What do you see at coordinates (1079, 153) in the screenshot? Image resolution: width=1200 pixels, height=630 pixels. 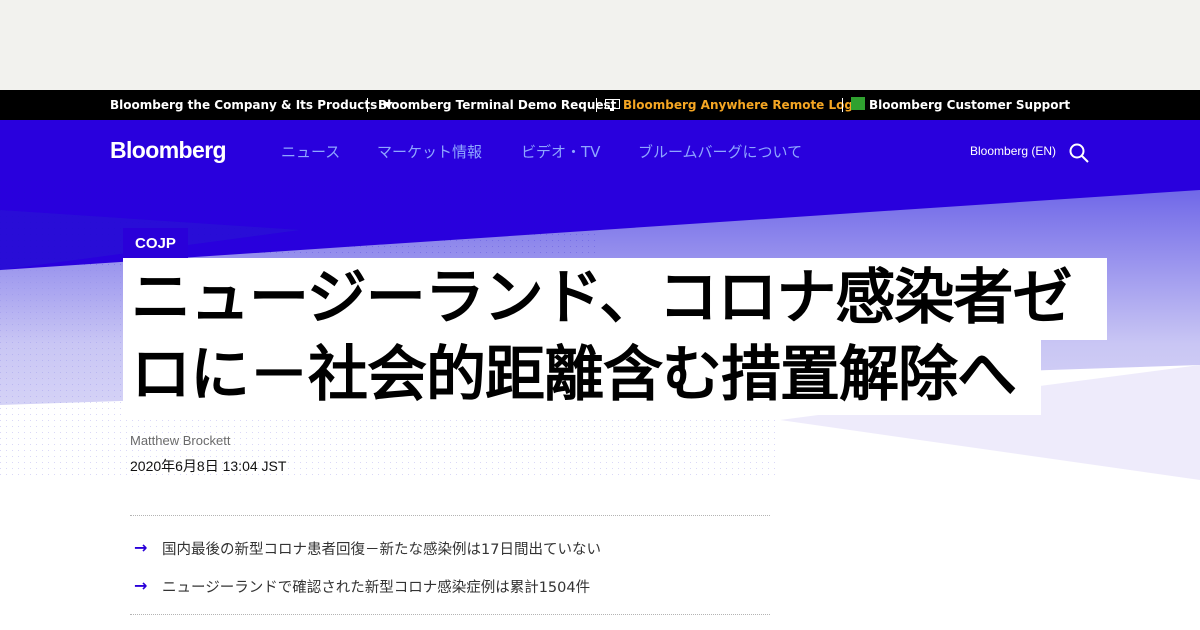 I see `search-icon` at bounding box center [1079, 153].